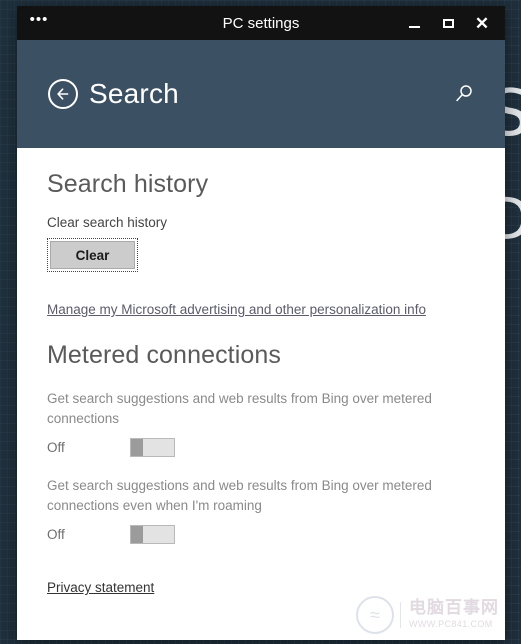  I want to click on metered-toggle-row-2: Off, so click(276, 535).